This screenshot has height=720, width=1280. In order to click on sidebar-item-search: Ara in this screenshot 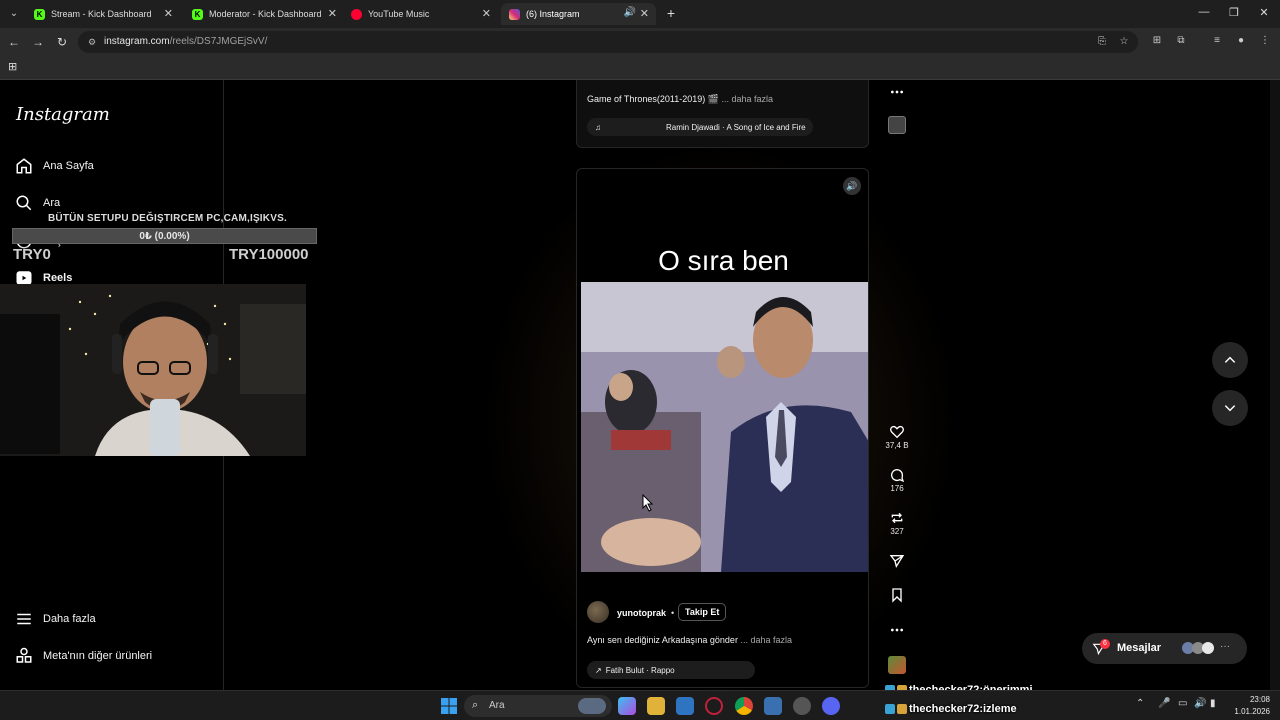, I will do `click(37, 203)`.